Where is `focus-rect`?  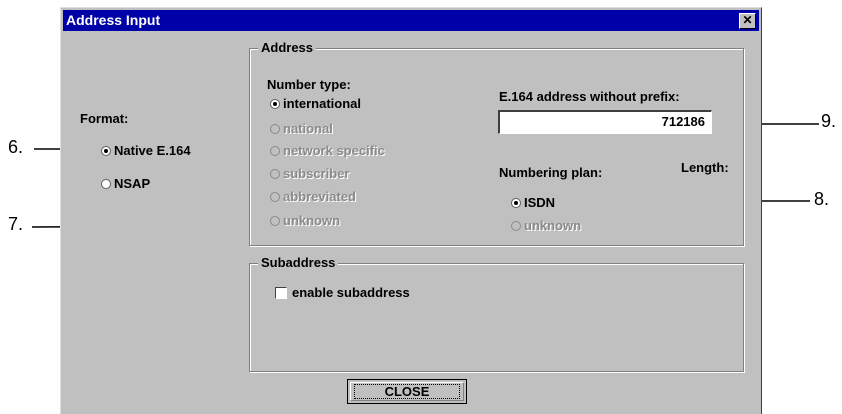
focus-rect is located at coordinates (407, 391).